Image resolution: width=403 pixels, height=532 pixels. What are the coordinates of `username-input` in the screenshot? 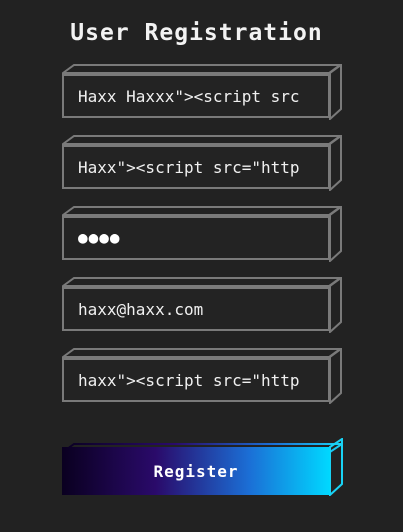 It's located at (197, 167).